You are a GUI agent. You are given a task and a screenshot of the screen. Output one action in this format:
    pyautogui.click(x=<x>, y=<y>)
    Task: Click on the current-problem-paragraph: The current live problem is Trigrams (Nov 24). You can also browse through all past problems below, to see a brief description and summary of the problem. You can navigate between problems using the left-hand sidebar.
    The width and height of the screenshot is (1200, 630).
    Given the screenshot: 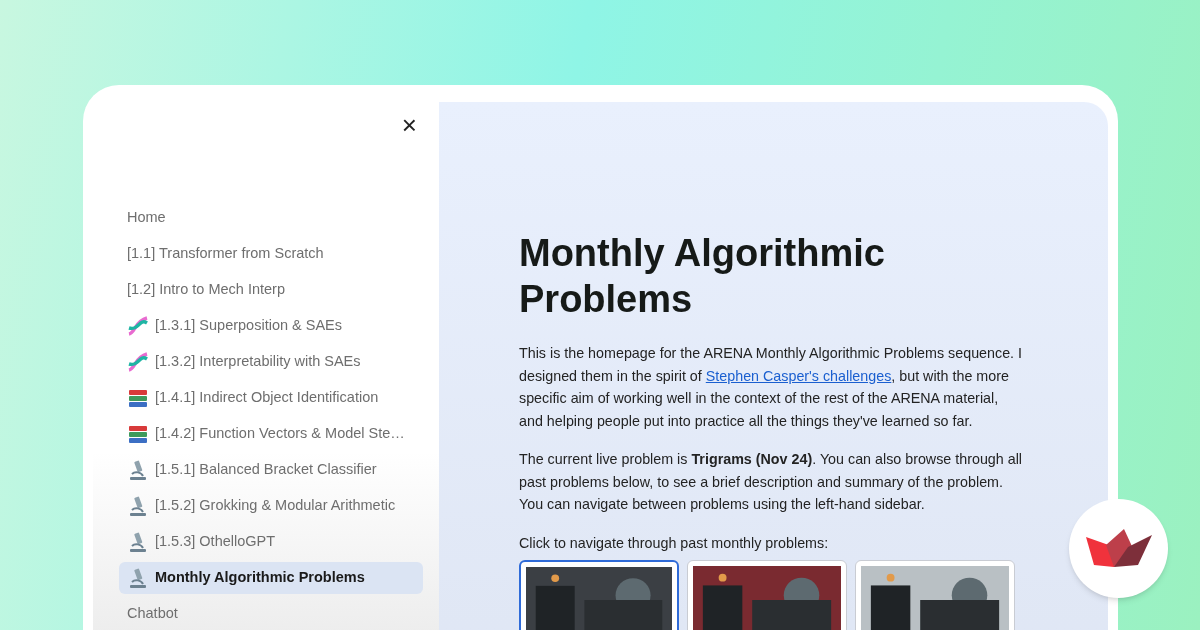 What is the action you would take?
    pyautogui.click(x=771, y=482)
    